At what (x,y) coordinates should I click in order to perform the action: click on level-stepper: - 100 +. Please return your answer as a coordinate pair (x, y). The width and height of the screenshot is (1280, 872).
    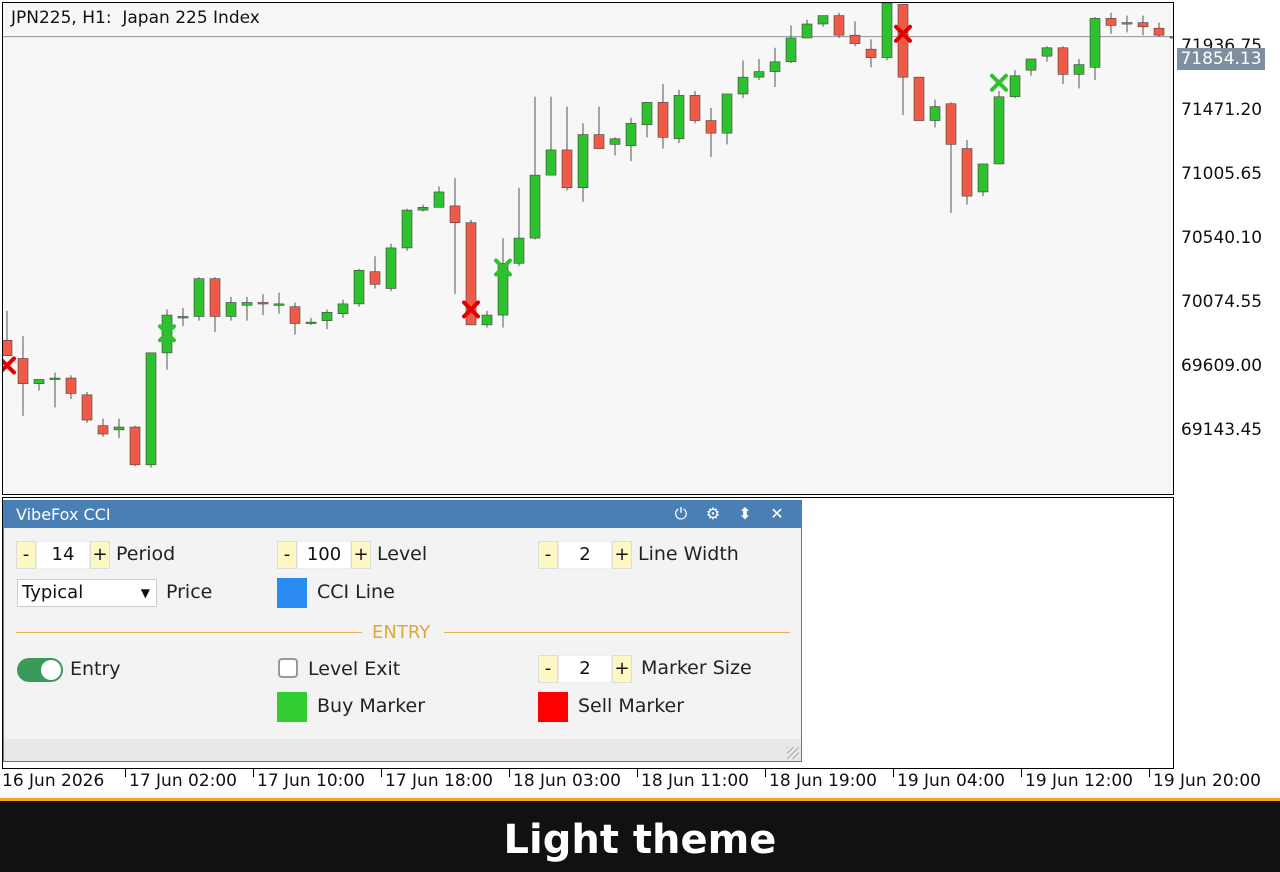
    Looking at the image, I should click on (324, 555).